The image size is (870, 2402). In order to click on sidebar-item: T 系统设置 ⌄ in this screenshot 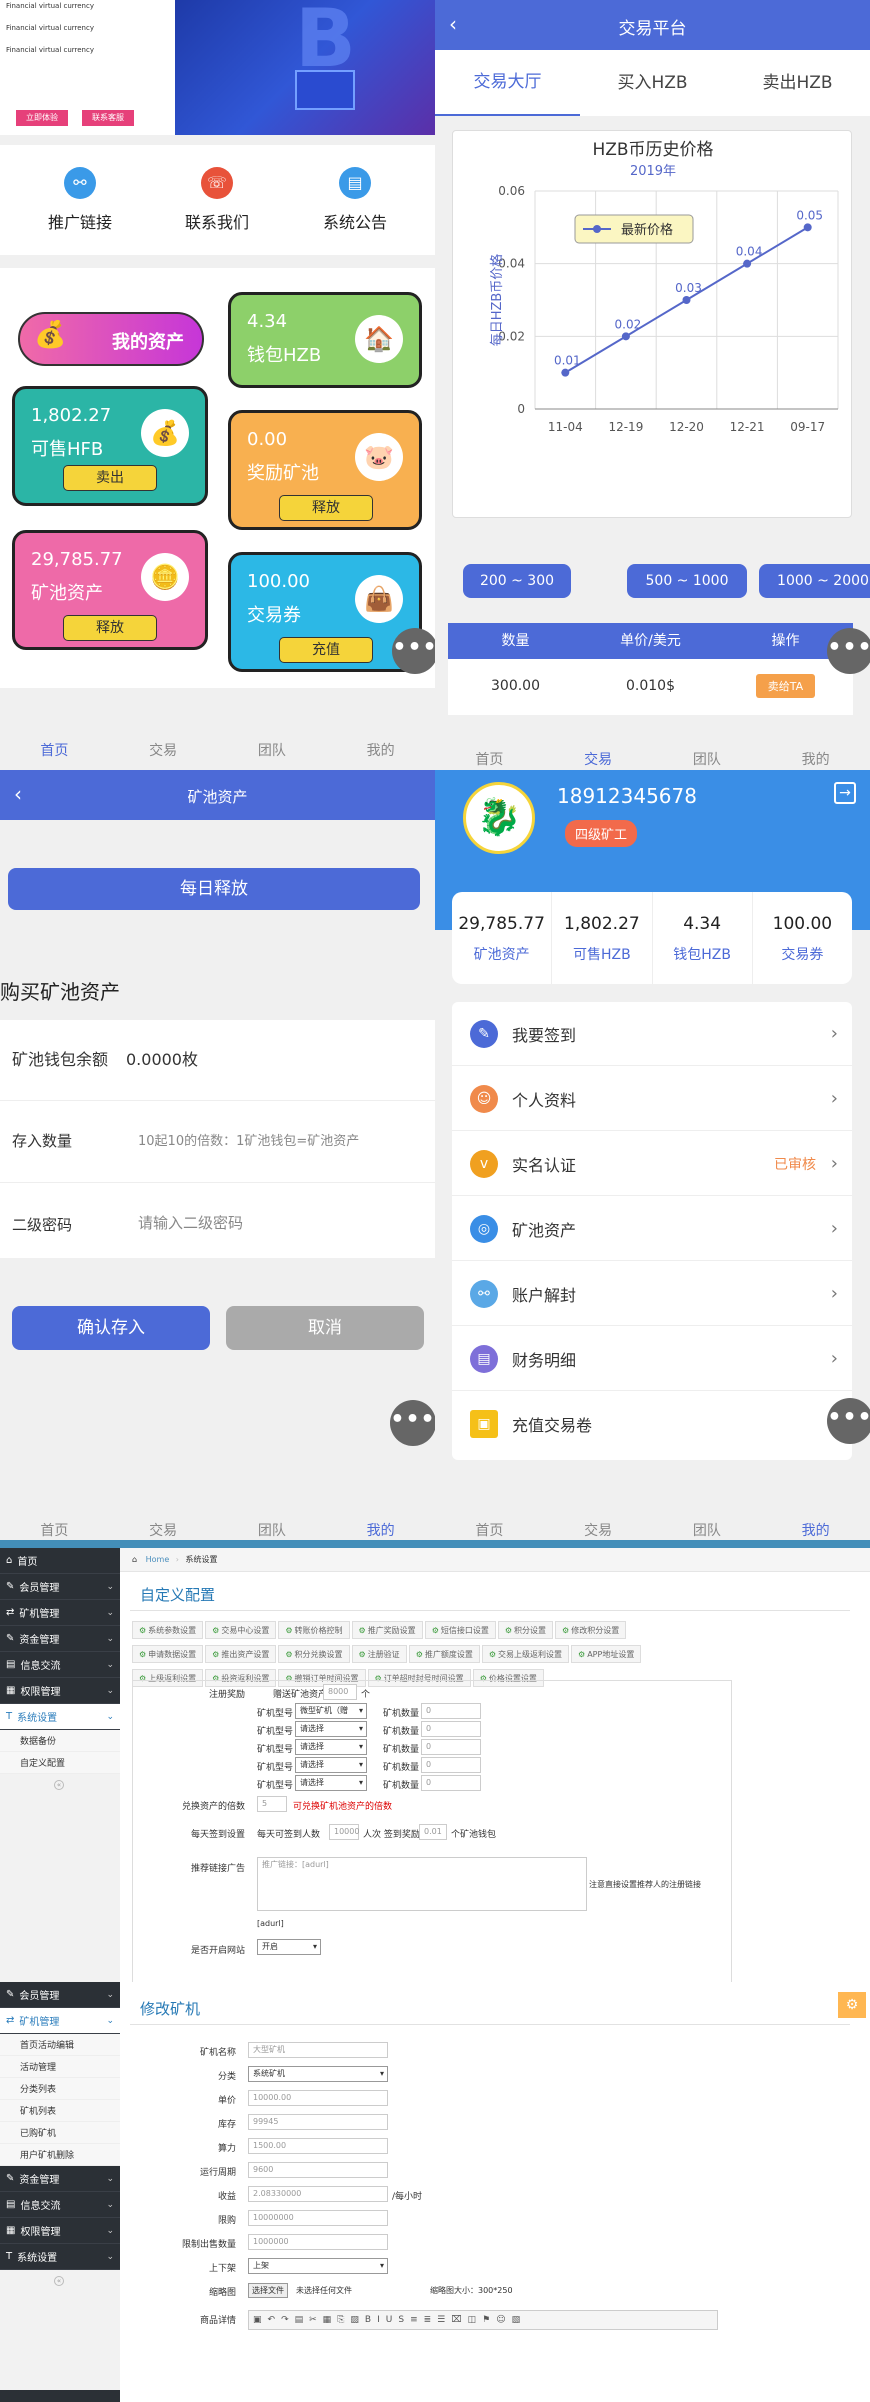, I will do `click(60, 2257)`.